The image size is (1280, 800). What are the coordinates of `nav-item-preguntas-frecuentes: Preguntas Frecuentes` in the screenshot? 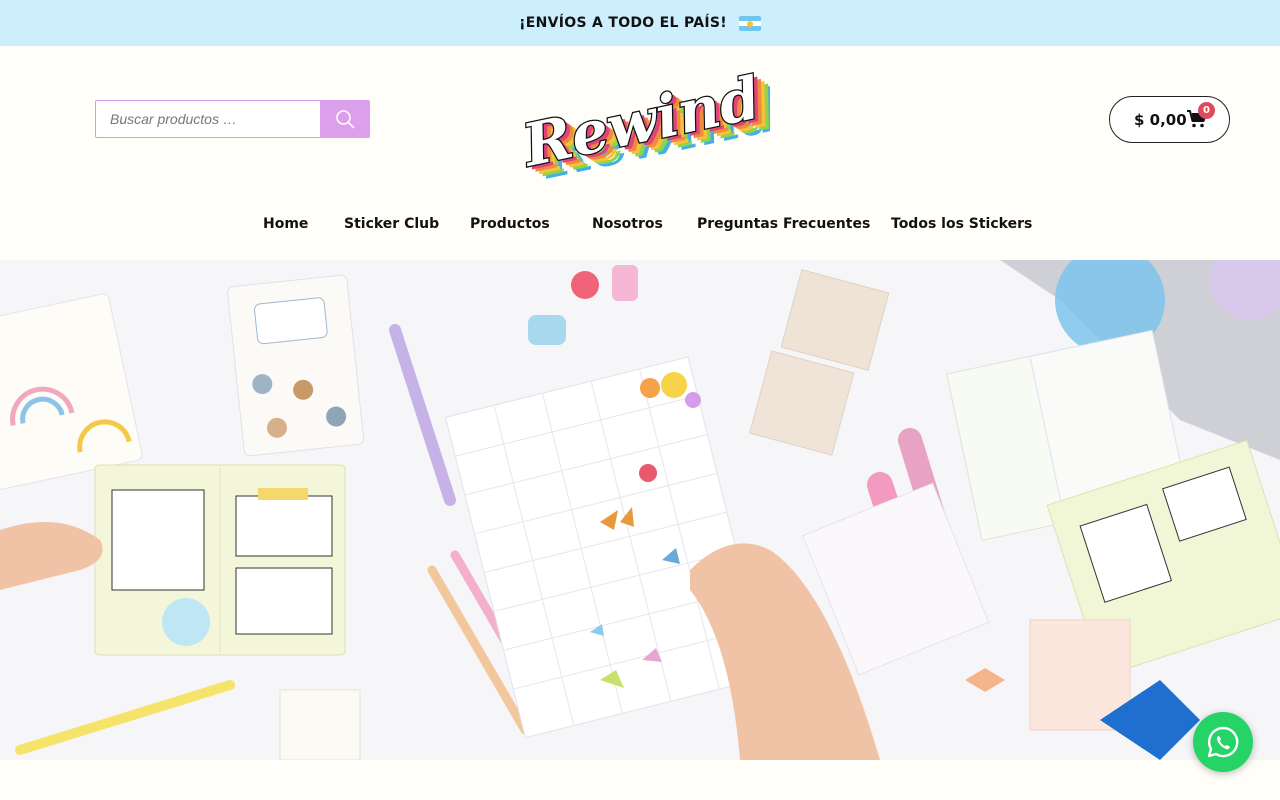 It's located at (783, 224).